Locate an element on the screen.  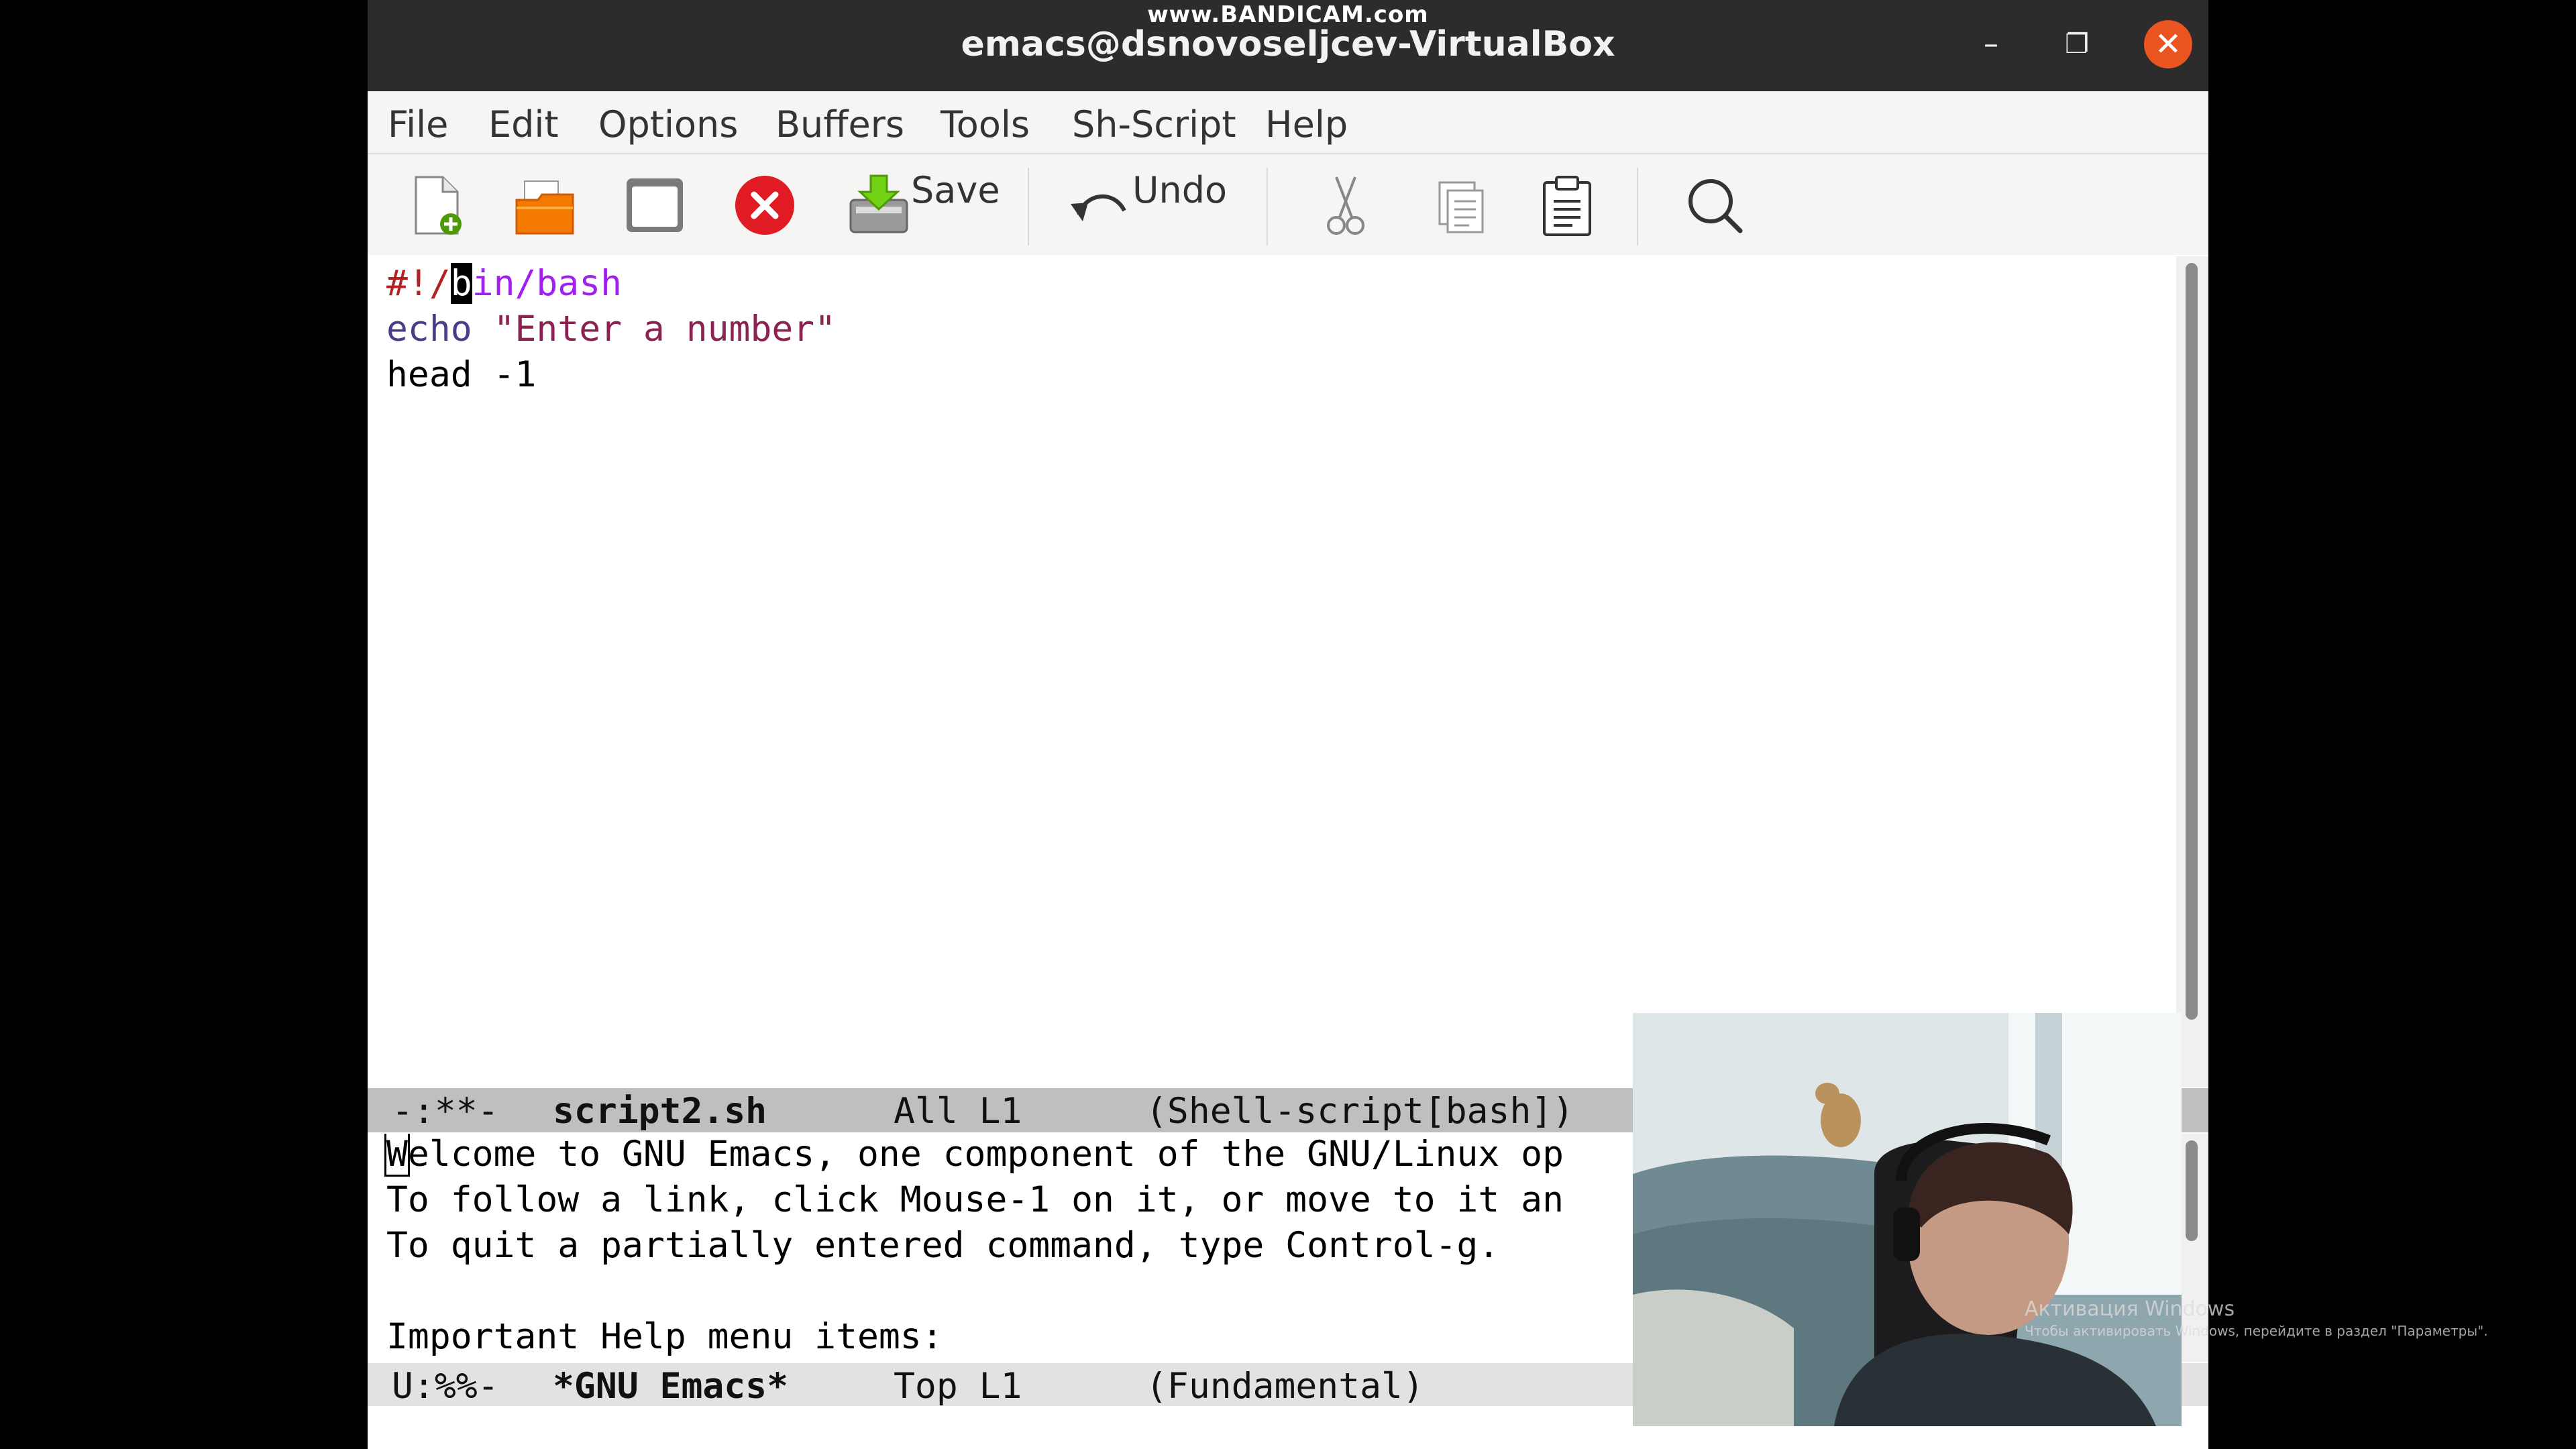
help-cursor: W is located at coordinates (397, 1155).